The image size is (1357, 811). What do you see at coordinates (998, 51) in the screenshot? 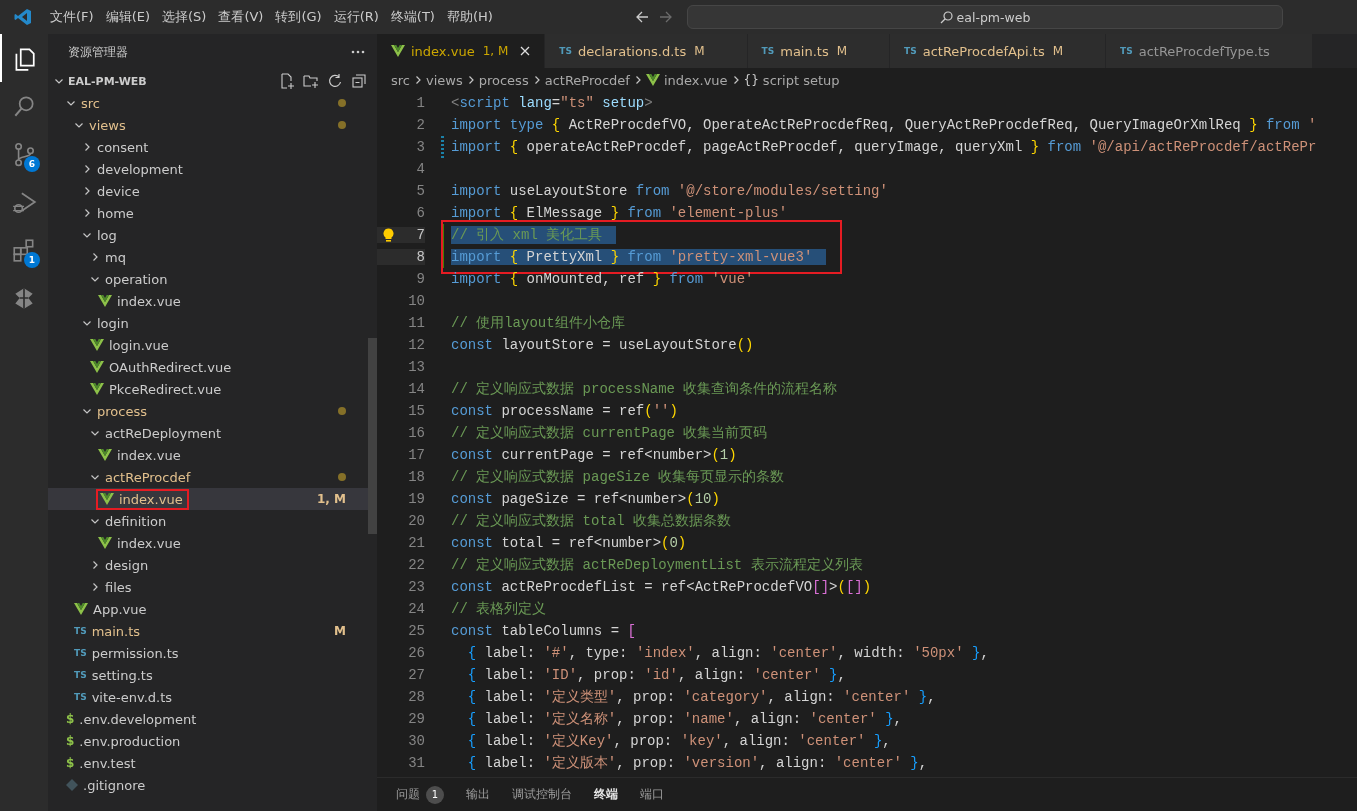
I see `editor-tab: TS actReProcdefApi.ts M` at bounding box center [998, 51].